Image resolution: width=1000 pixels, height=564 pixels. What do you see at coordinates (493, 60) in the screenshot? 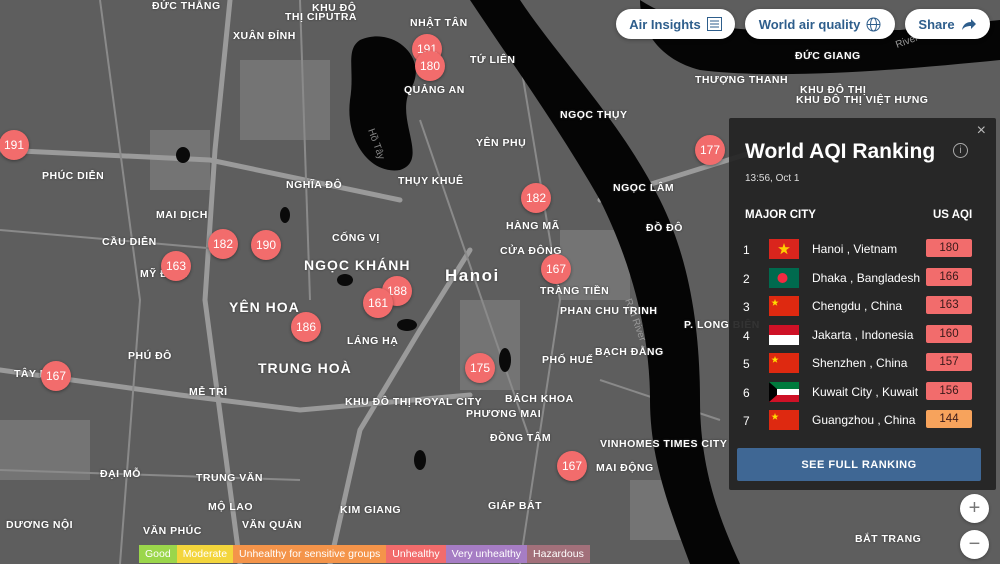
I see `map-place-label: TỨ LIÊN` at bounding box center [493, 60].